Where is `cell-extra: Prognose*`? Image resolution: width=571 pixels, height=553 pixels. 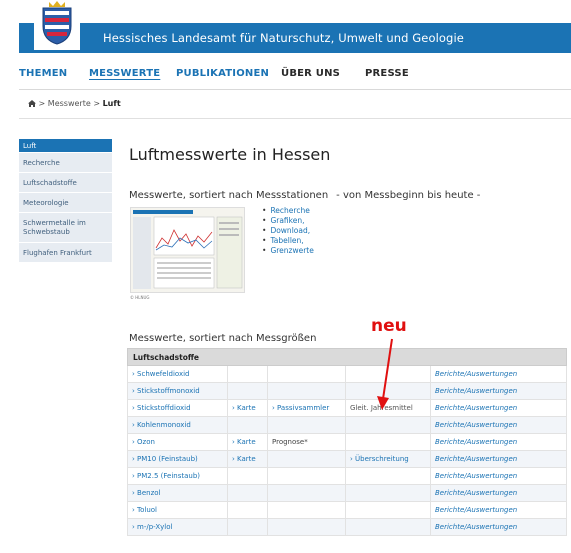 cell-extra: Prognose* is located at coordinates (306, 442).